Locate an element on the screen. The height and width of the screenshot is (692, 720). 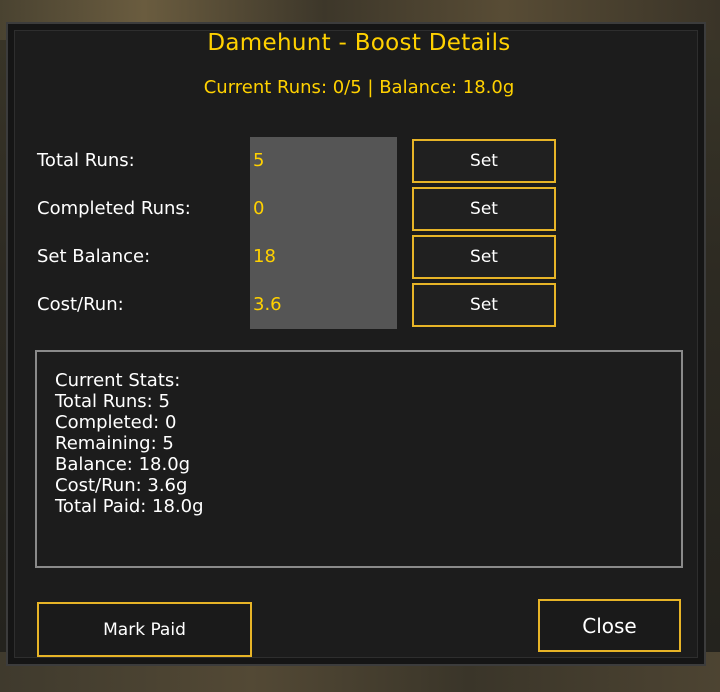
cost-per-run-label: Cost/Run: is located at coordinates (80, 304).